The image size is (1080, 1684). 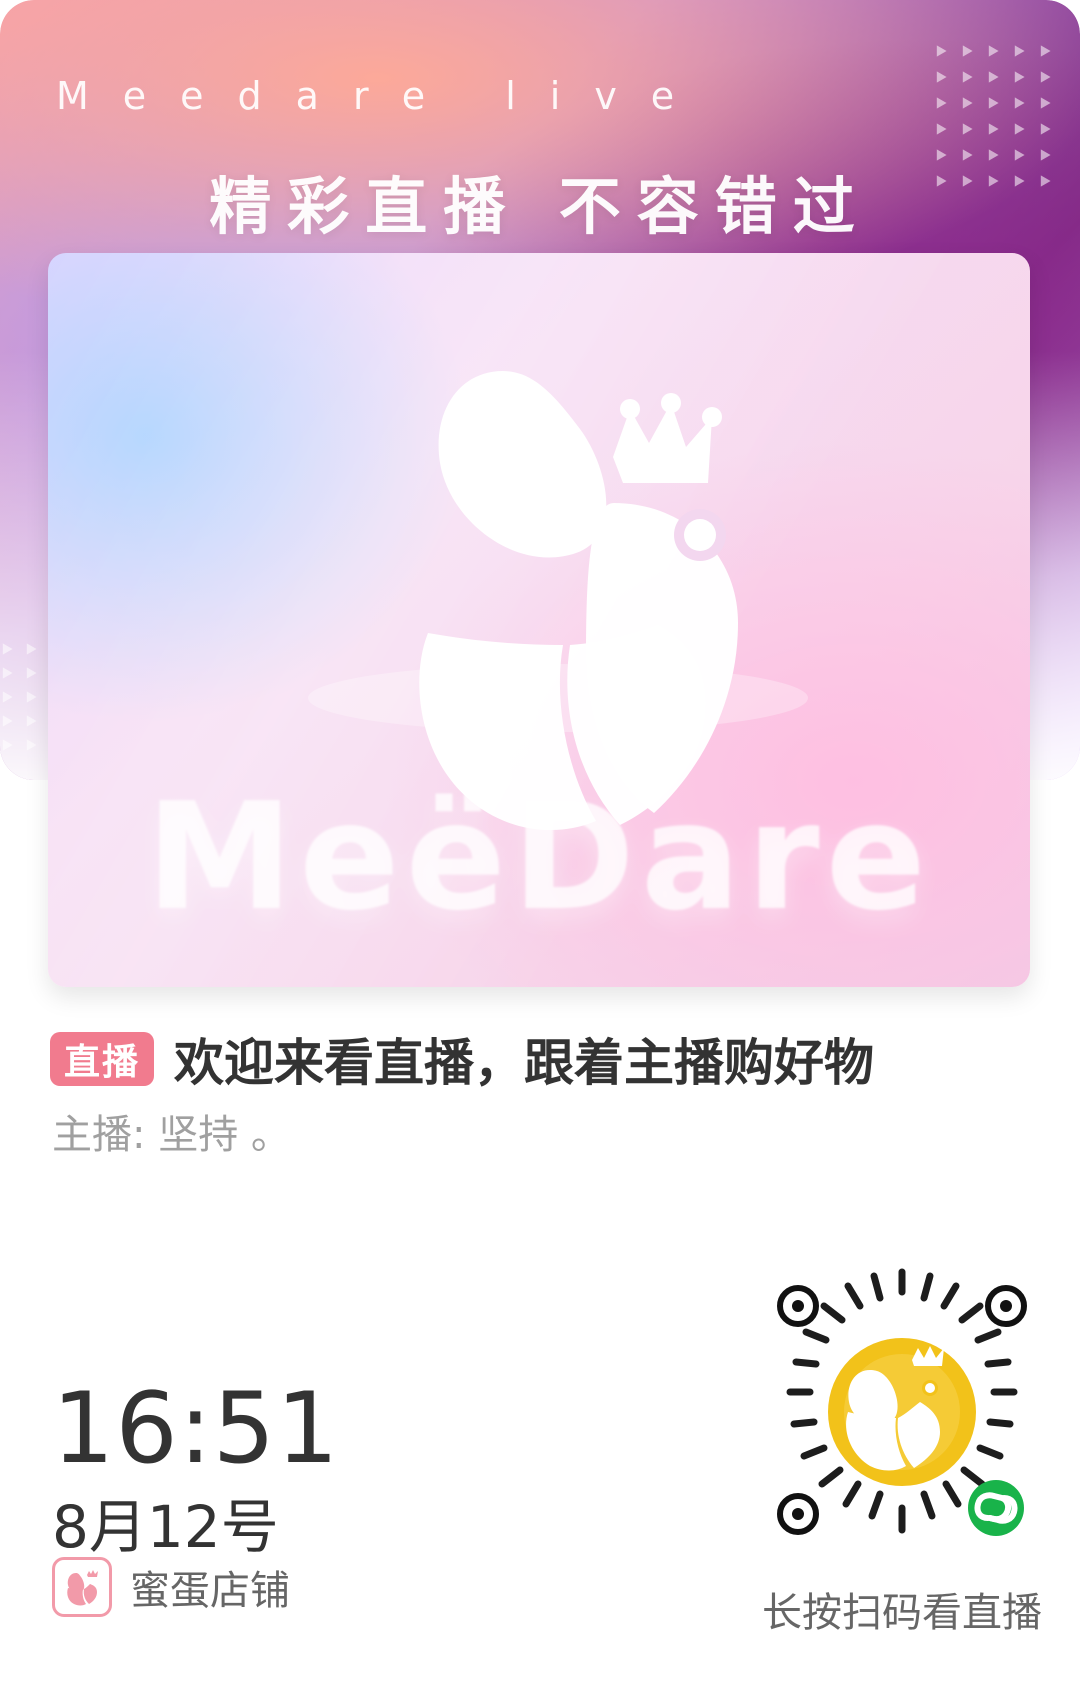 I want to click on qr-code, so click(x=902, y=1412).